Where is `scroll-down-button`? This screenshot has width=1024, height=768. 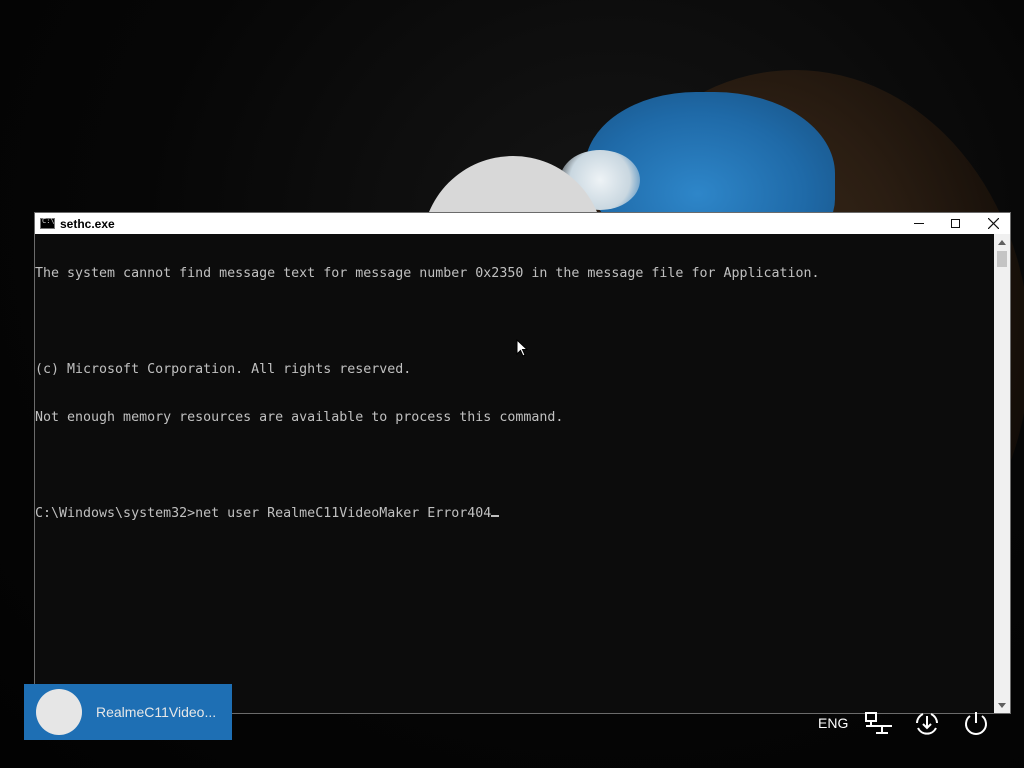
scroll-down-button is located at coordinates (1002, 705).